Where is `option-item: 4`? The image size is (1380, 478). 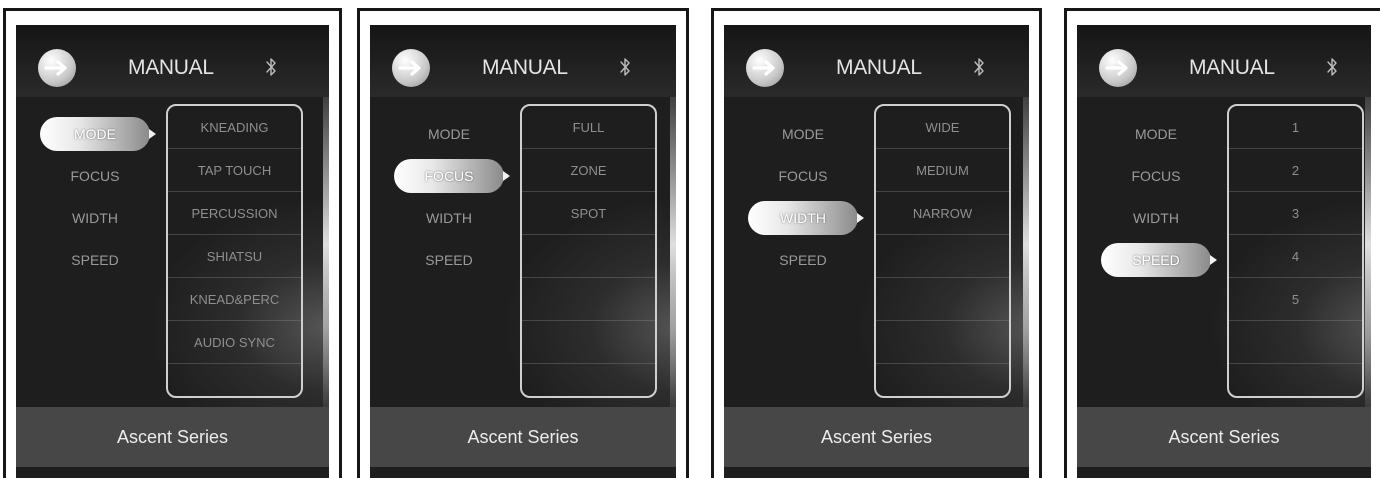
option-item: 4 is located at coordinates (1295, 256).